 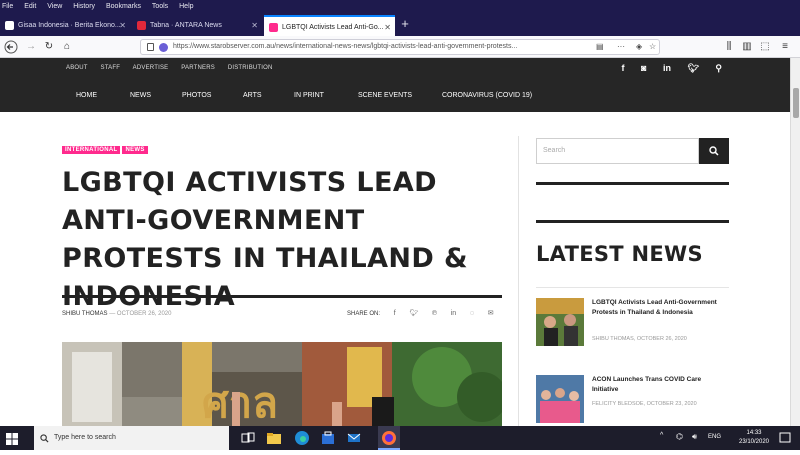 What do you see at coordinates (140, 314) in the screenshot?
I see `publish-date: — OCTOBER 26, 2020` at bounding box center [140, 314].